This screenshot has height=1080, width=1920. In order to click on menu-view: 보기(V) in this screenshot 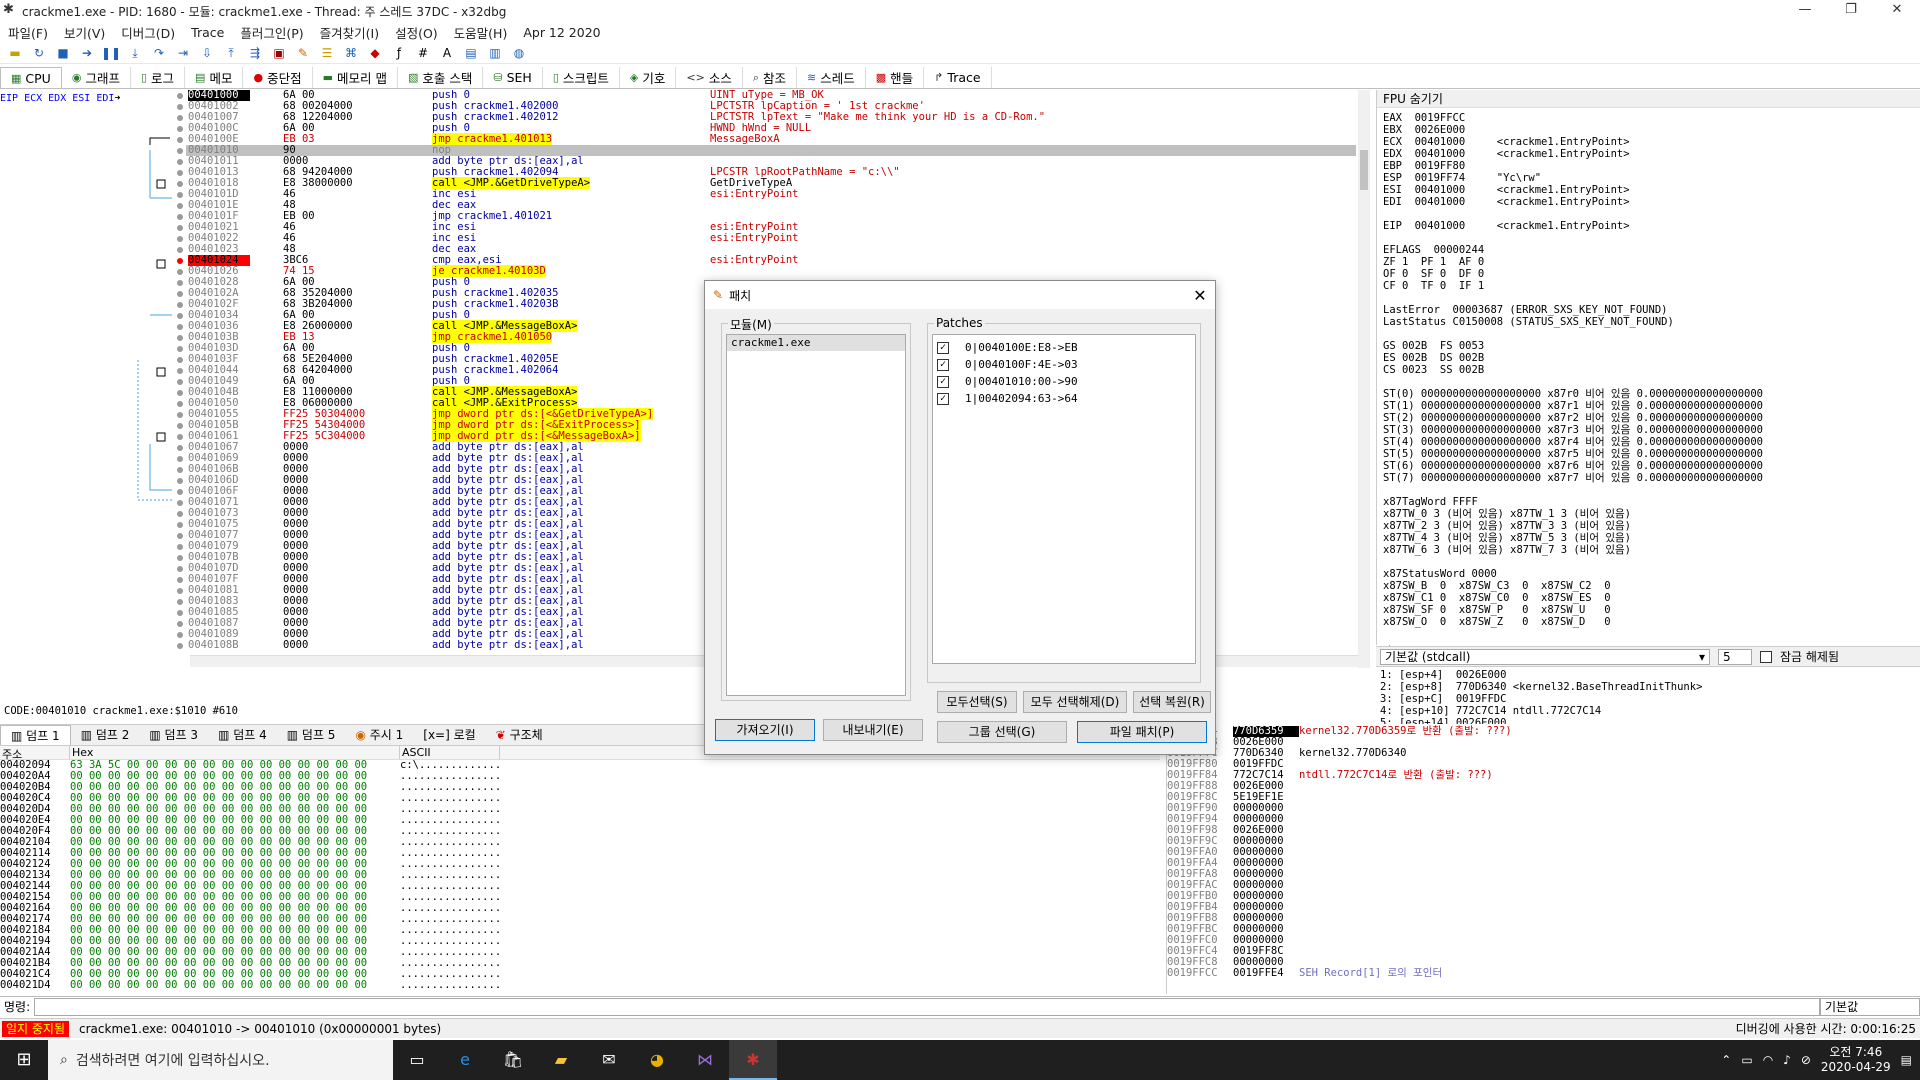, I will do `click(84, 32)`.